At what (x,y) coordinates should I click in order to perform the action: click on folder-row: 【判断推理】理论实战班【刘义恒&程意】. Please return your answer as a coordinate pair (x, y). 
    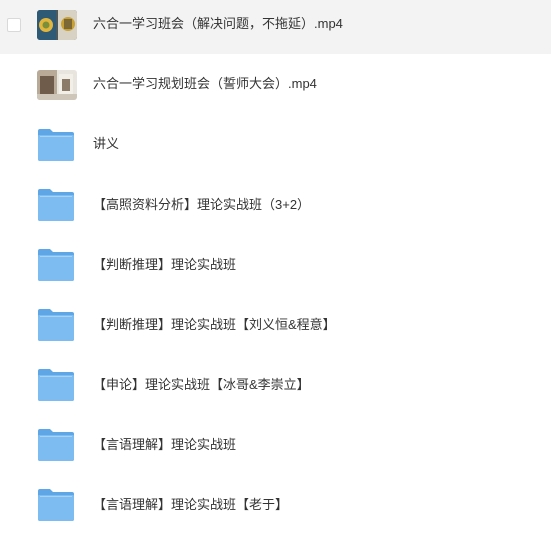
    Looking at the image, I should click on (275, 324).